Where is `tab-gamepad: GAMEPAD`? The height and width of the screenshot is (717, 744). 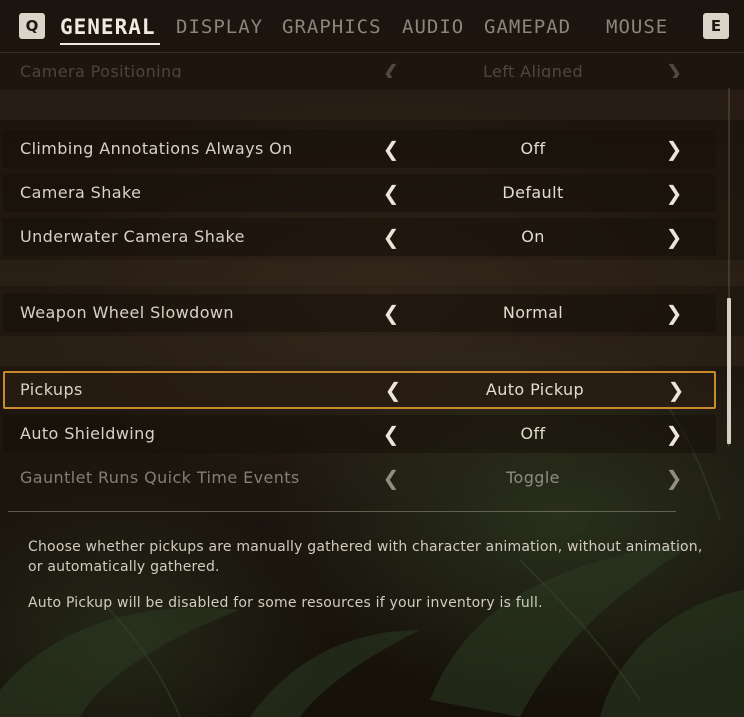
tab-gamepad: GAMEPAD is located at coordinates (527, 27).